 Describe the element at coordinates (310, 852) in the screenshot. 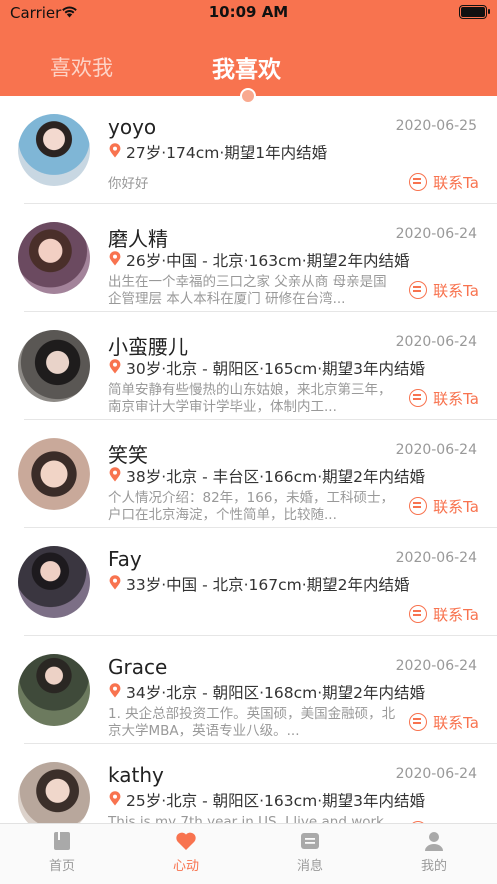

I see `tab-messages: 消息` at that location.